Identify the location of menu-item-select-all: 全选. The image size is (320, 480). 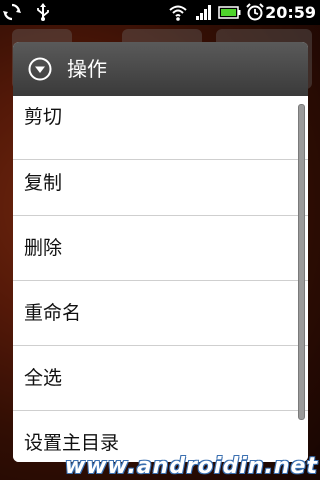
(160, 378).